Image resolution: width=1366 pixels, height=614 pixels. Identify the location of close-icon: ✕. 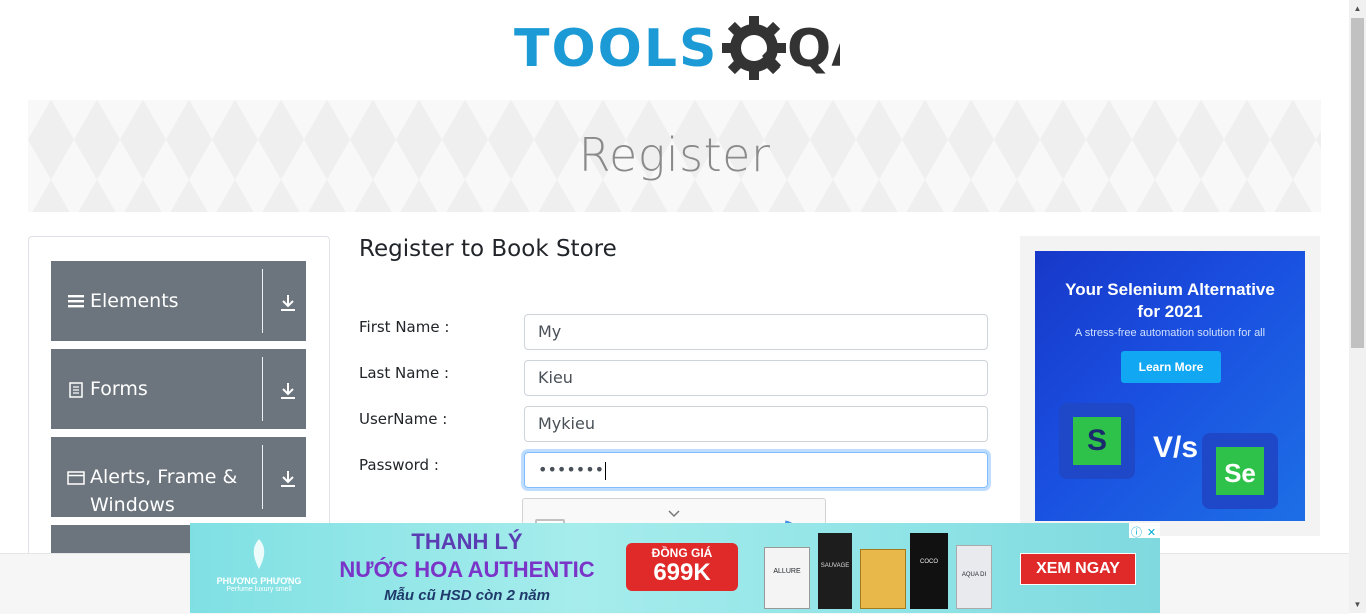
(1151, 533).